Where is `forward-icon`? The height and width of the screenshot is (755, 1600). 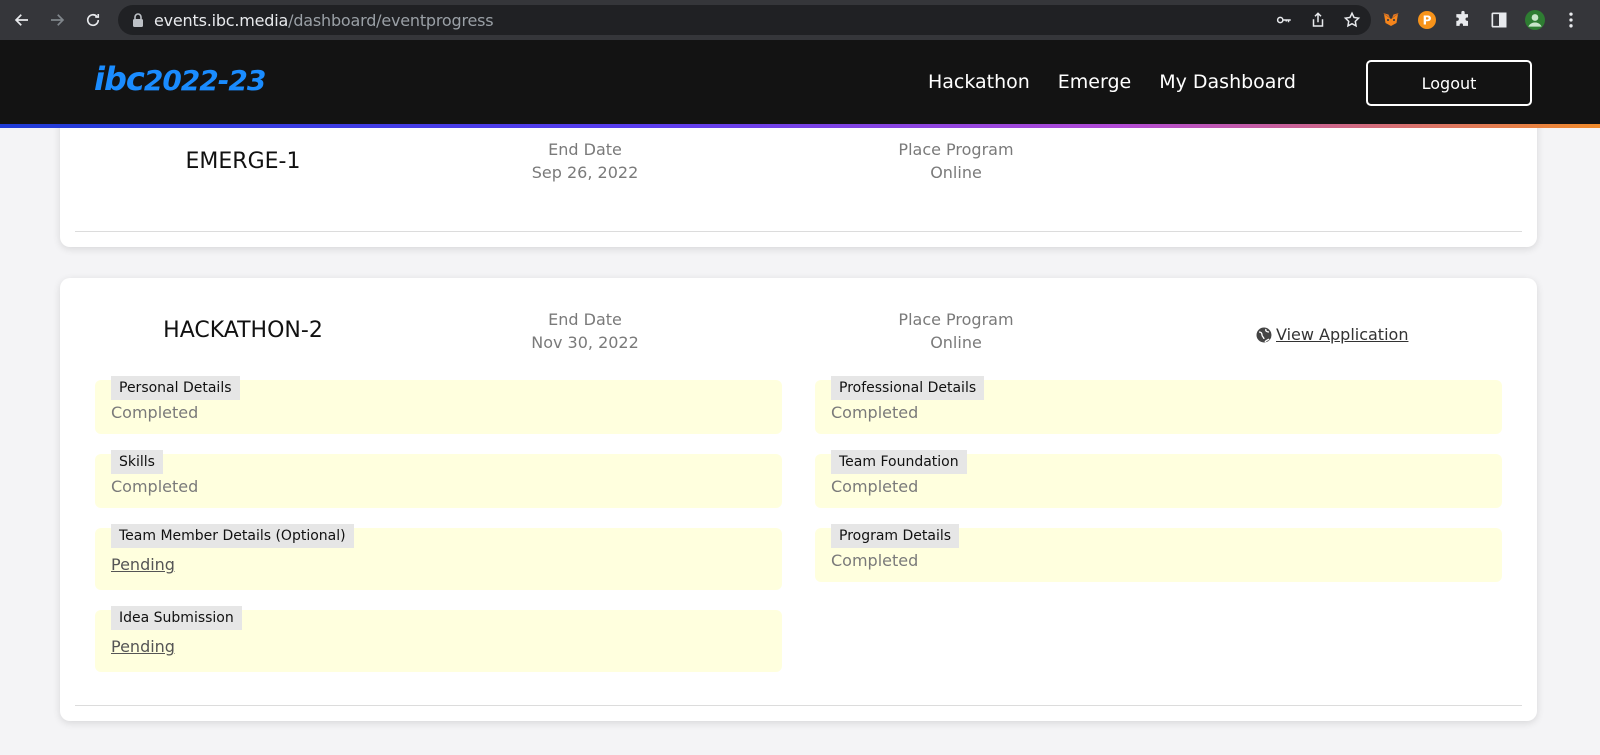
forward-icon is located at coordinates (57, 20).